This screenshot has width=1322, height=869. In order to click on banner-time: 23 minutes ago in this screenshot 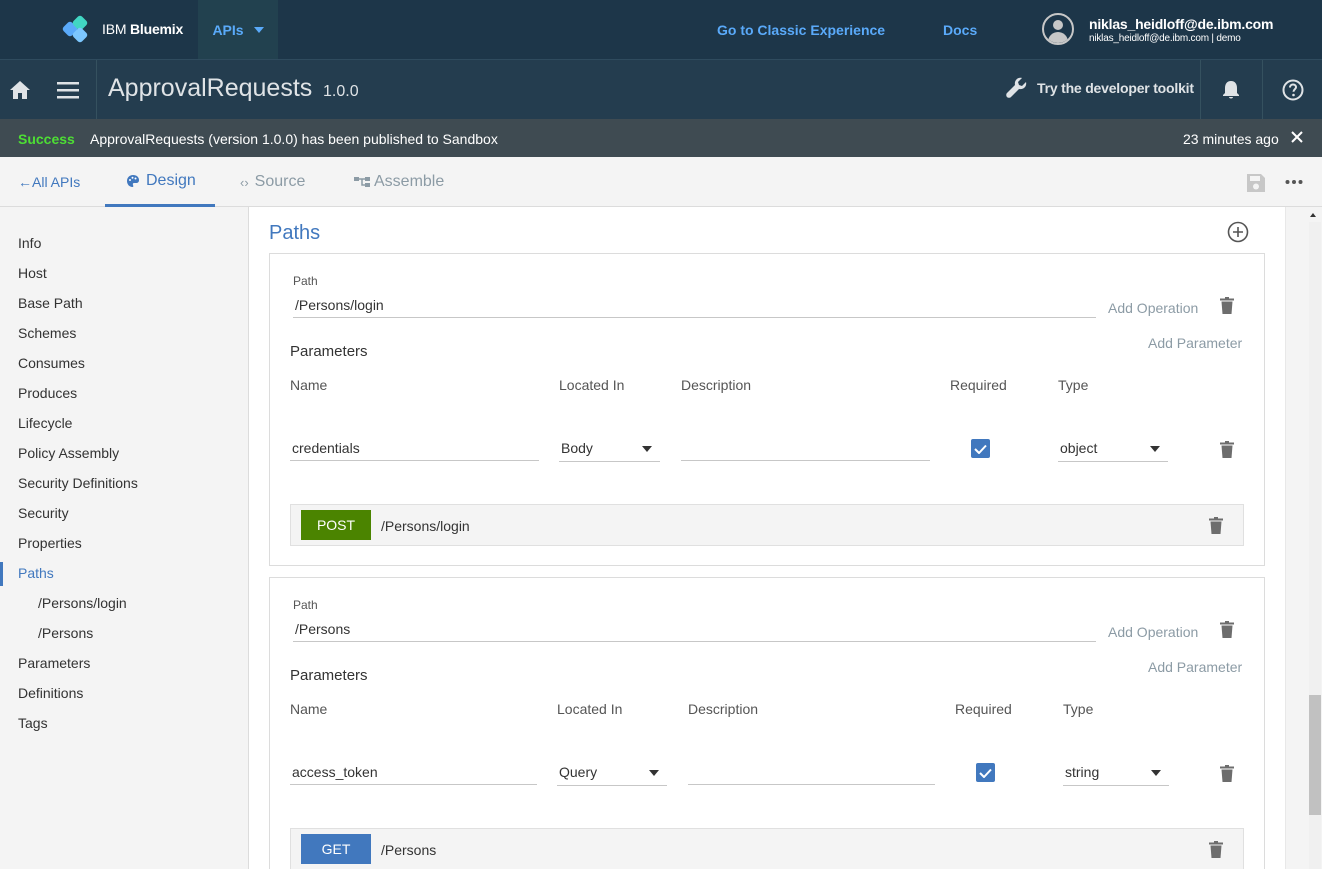, I will do `click(1231, 139)`.